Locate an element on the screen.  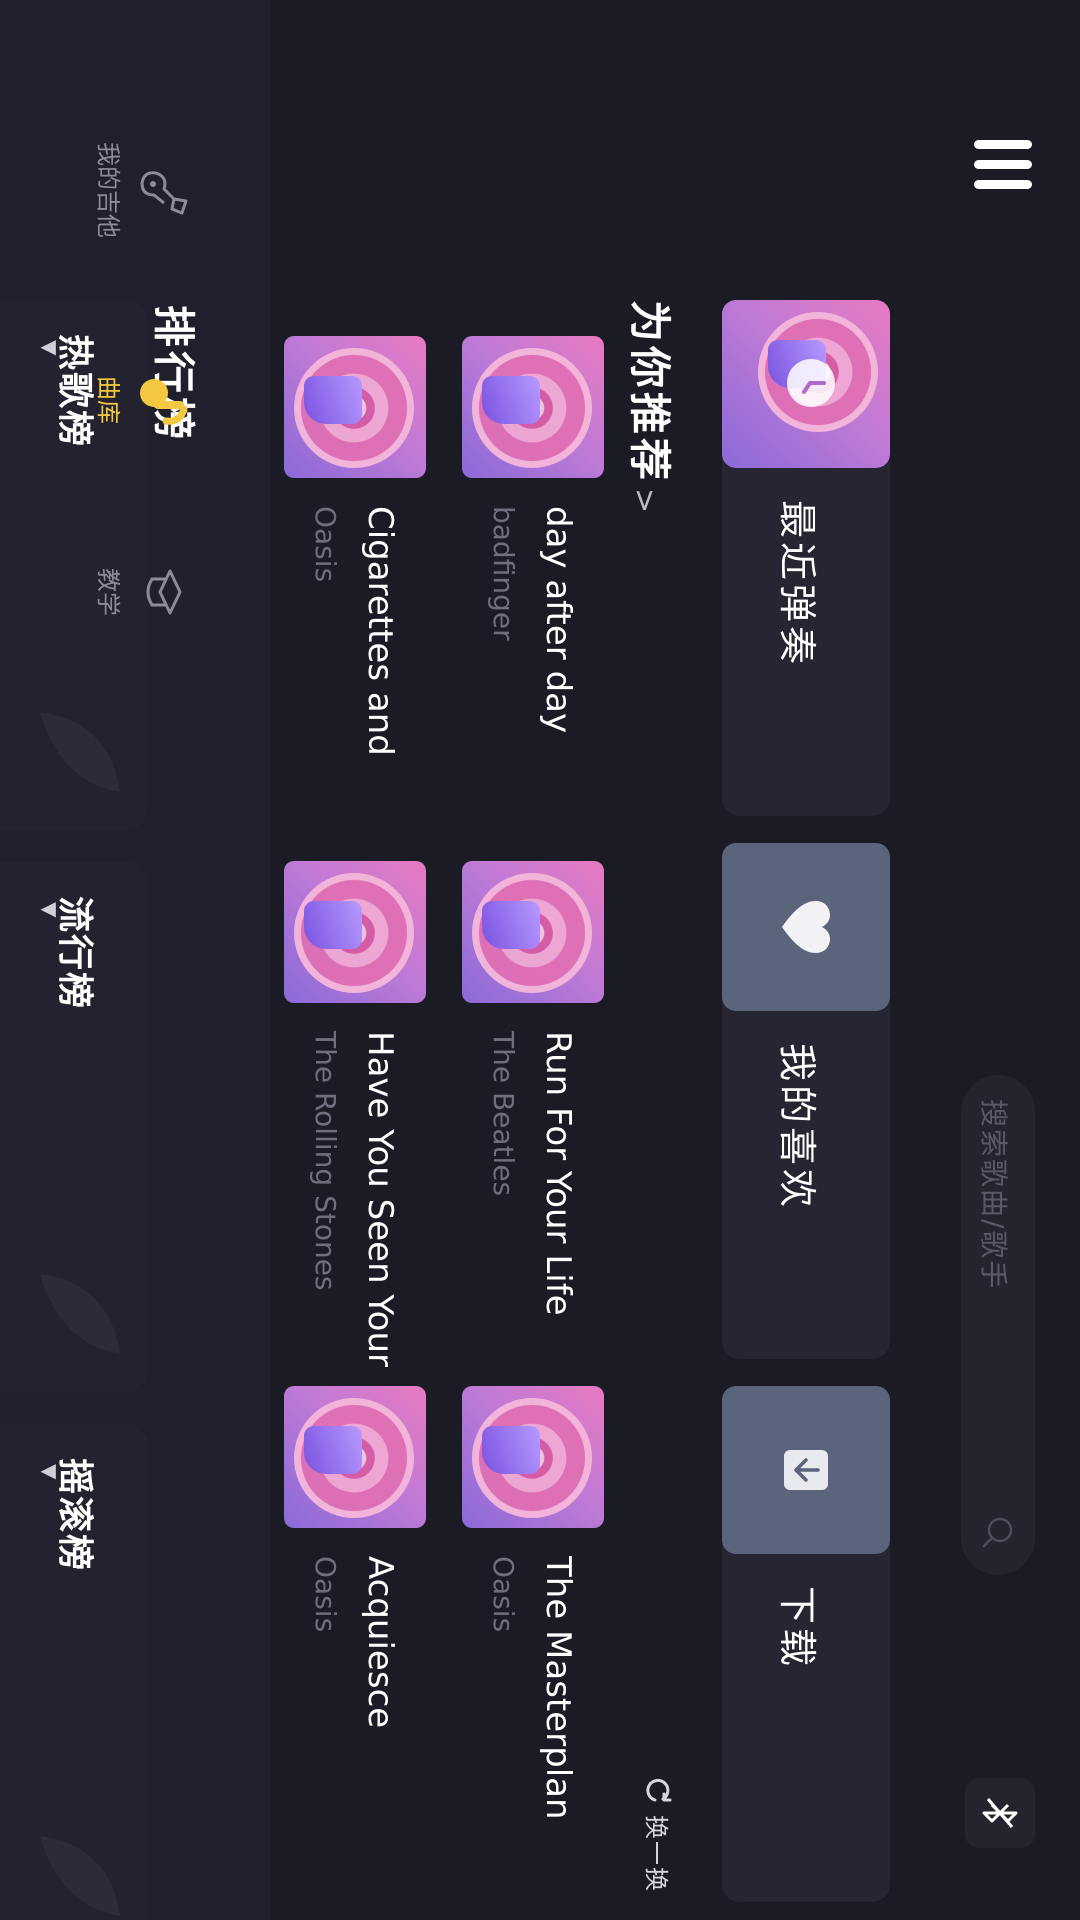
song-artist: badfinger is located at coordinates (503, 573).